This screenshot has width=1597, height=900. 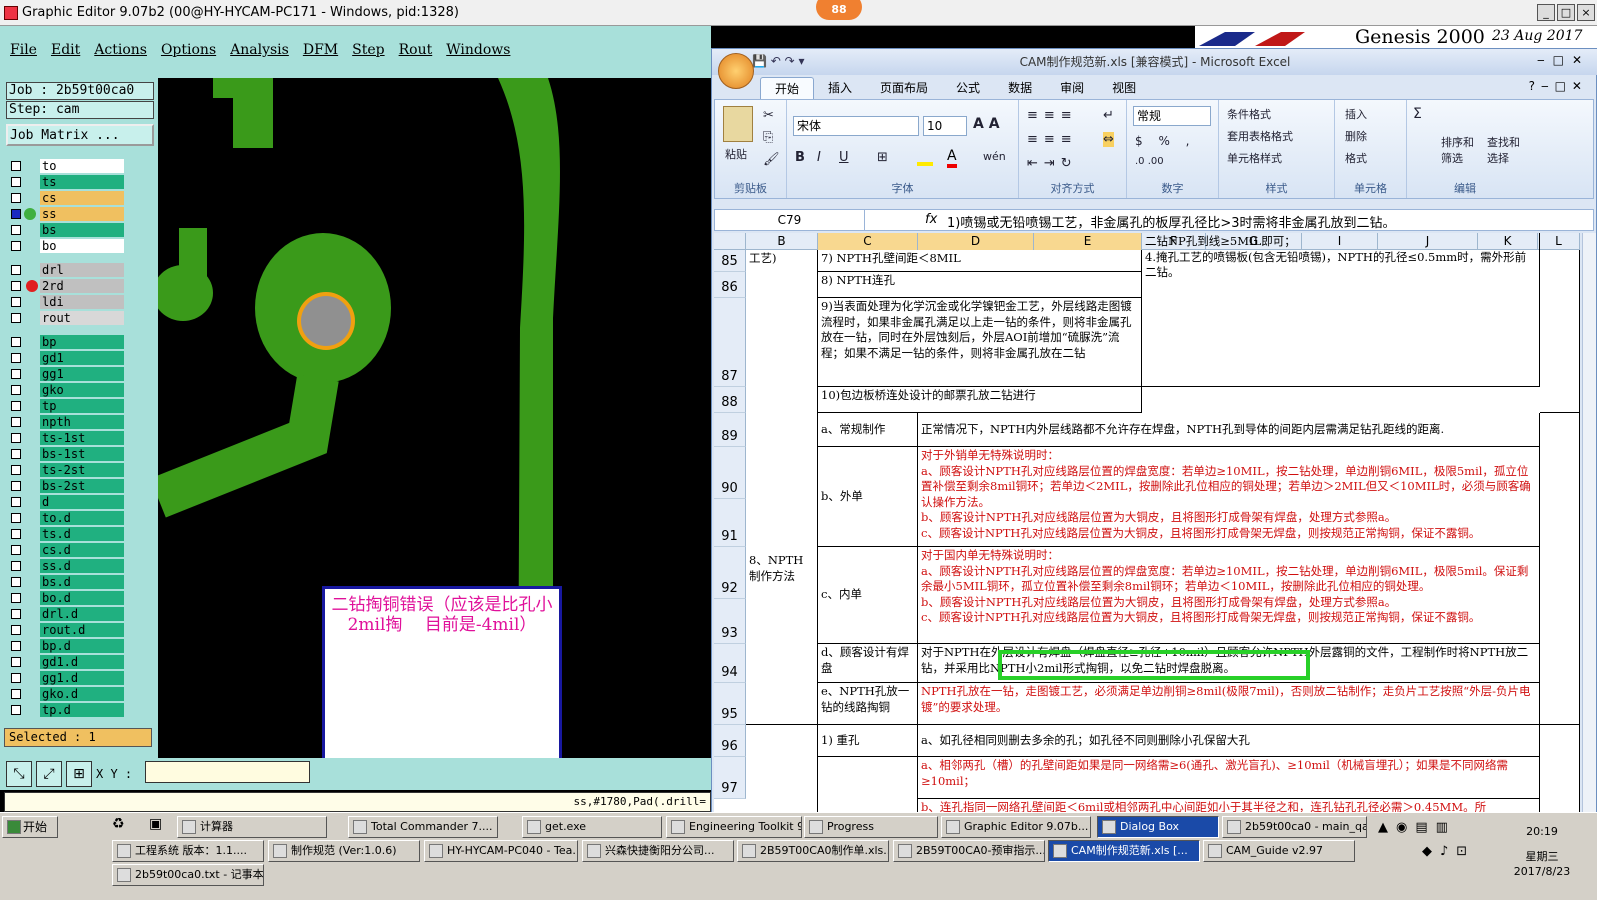 What do you see at coordinates (730, 704) in the screenshot?
I see `row-header: 95` at bounding box center [730, 704].